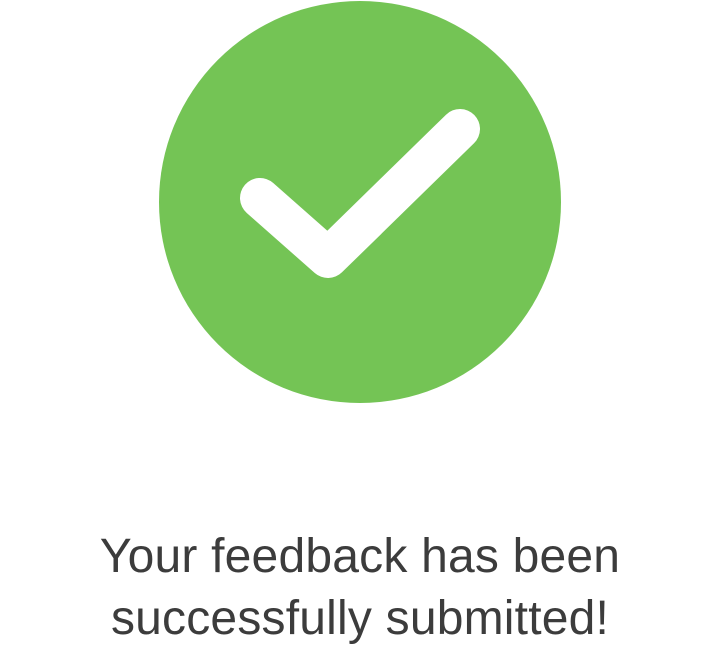  What do you see at coordinates (360, 556) in the screenshot?
I see `success-message-line-1: Your feedback has been` at bounding box center [360, 556].